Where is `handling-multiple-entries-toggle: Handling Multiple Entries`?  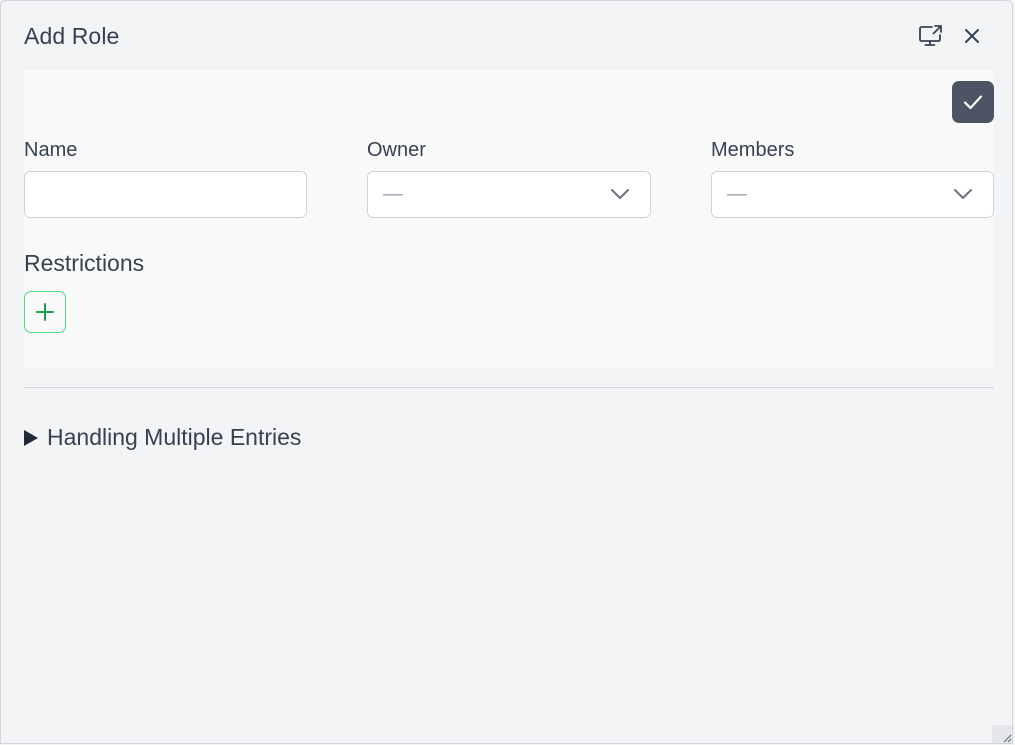
handling-multiple-entries-toggle: Handling Multiple Entries is located at coordinates (162, 437).